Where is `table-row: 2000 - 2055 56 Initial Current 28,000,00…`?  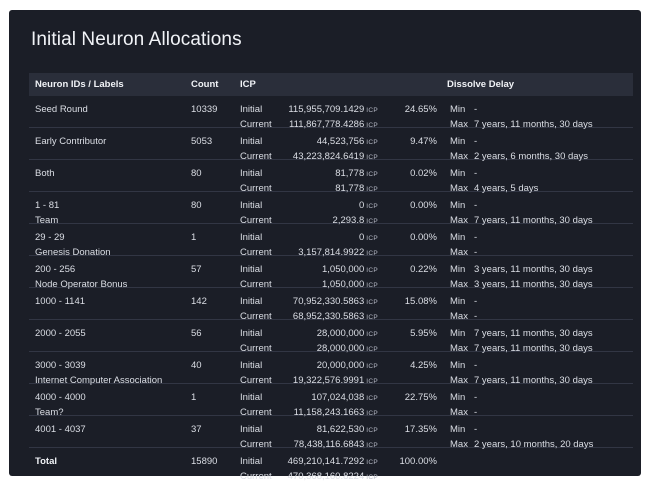 table-row: 2000 - 2055 56 Initial Current 28,000,00… is located at coordinates (331, 337).